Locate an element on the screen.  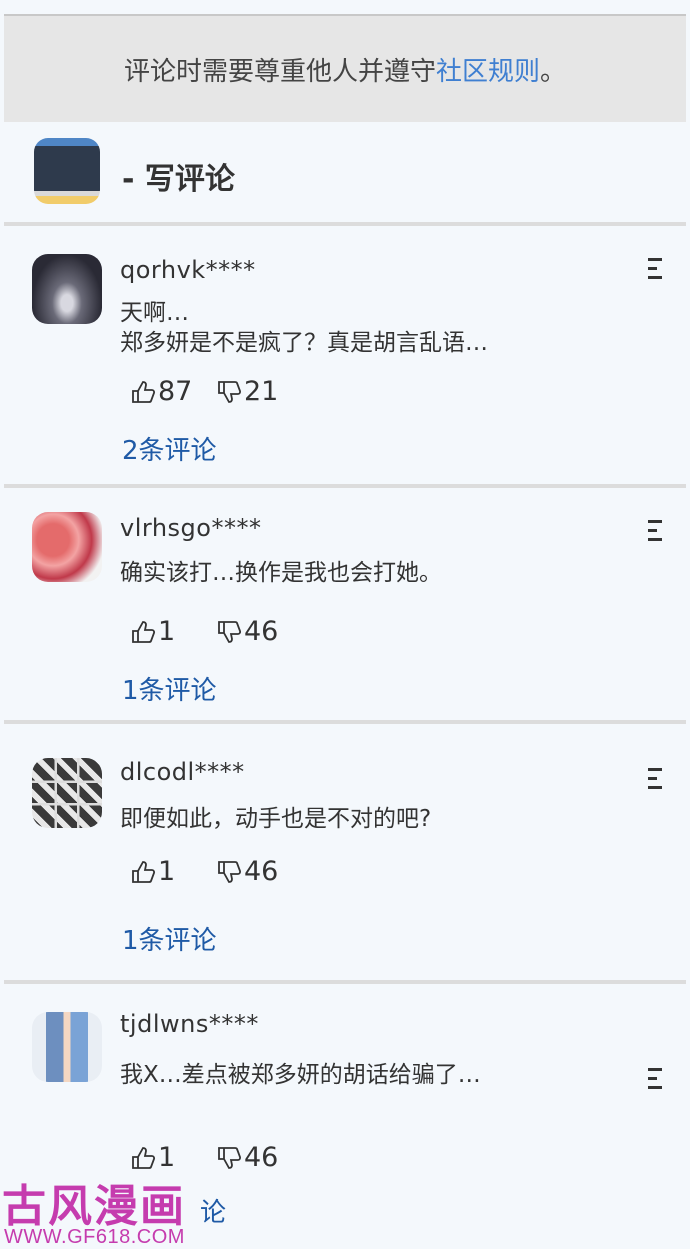
write-comment-button: - 写评论 is located at coordinates (178, 176).